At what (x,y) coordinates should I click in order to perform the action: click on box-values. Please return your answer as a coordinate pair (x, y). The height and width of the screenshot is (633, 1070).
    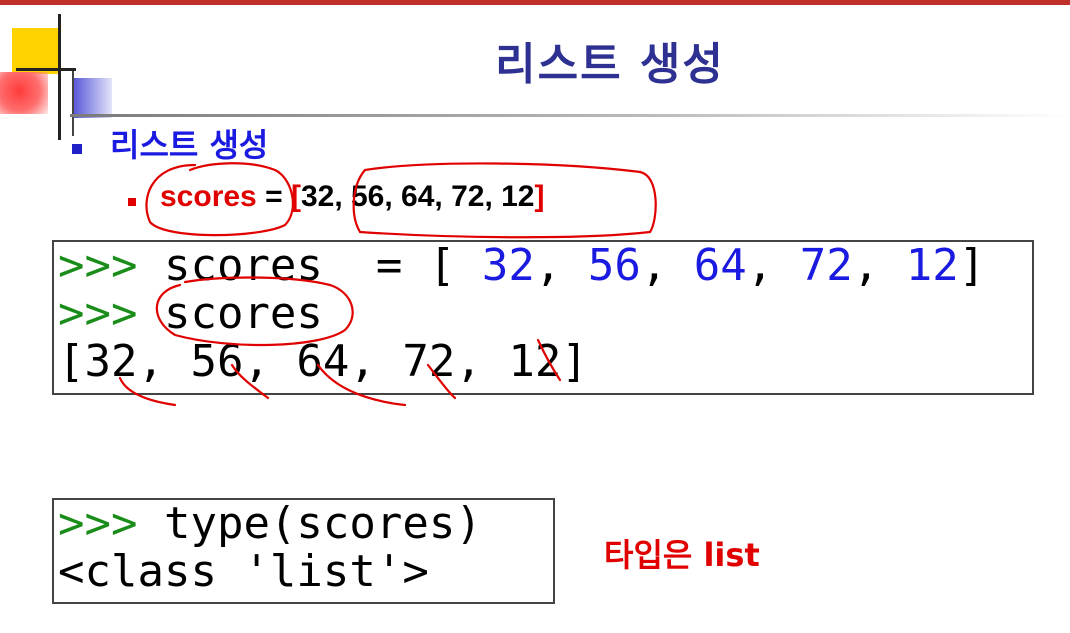
    Looking at the image, I should click on (504, 200).